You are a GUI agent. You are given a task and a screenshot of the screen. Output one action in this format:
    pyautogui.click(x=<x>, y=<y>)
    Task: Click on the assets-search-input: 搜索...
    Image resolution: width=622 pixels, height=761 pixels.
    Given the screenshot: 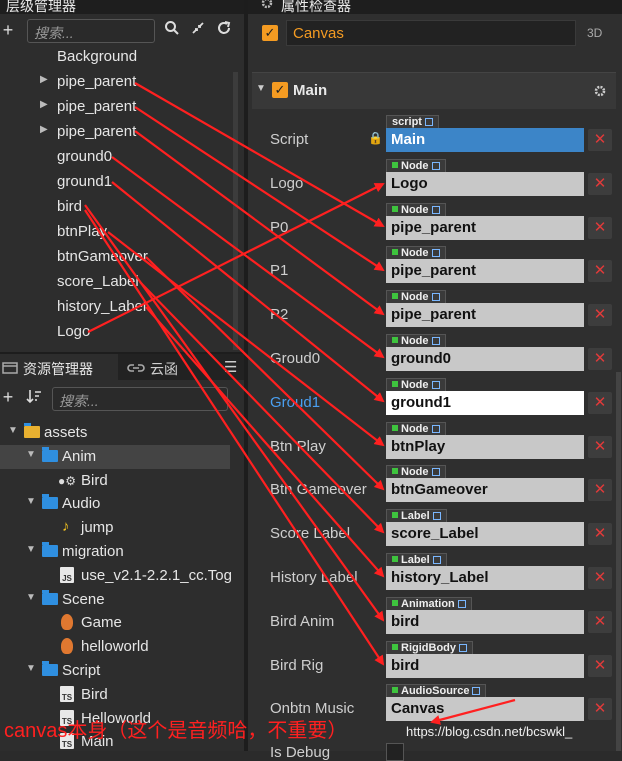 What is the action you would take?
    pyautogui.click(x=140, y=399)
    